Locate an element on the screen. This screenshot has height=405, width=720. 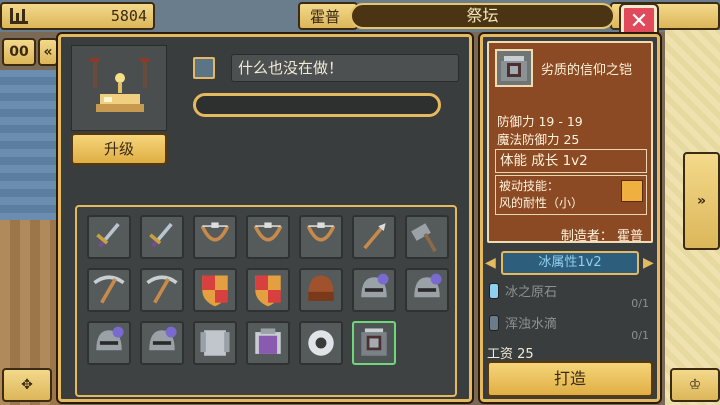
status-text: 什么也没在做！ is located at coordinates (345, 68).